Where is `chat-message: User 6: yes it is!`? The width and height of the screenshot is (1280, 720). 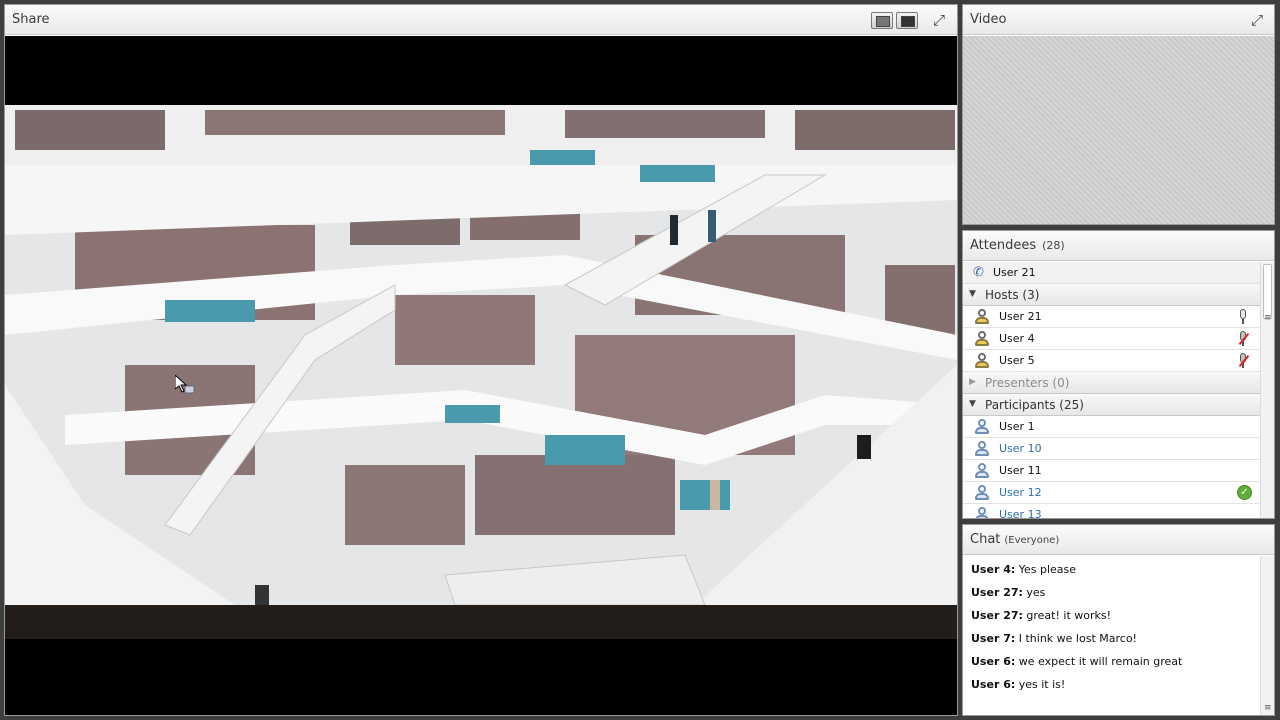
chat-message: User 6: yes it is! is located at coordinates (1113, 689).